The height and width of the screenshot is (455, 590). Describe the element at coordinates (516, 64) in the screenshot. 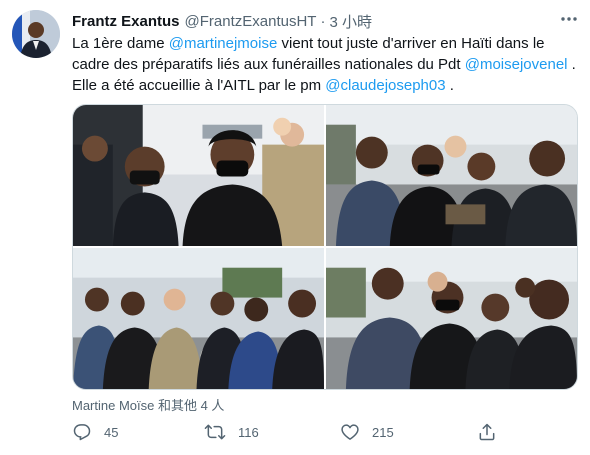

I see `mention-link: @moisejovenel` at that location.